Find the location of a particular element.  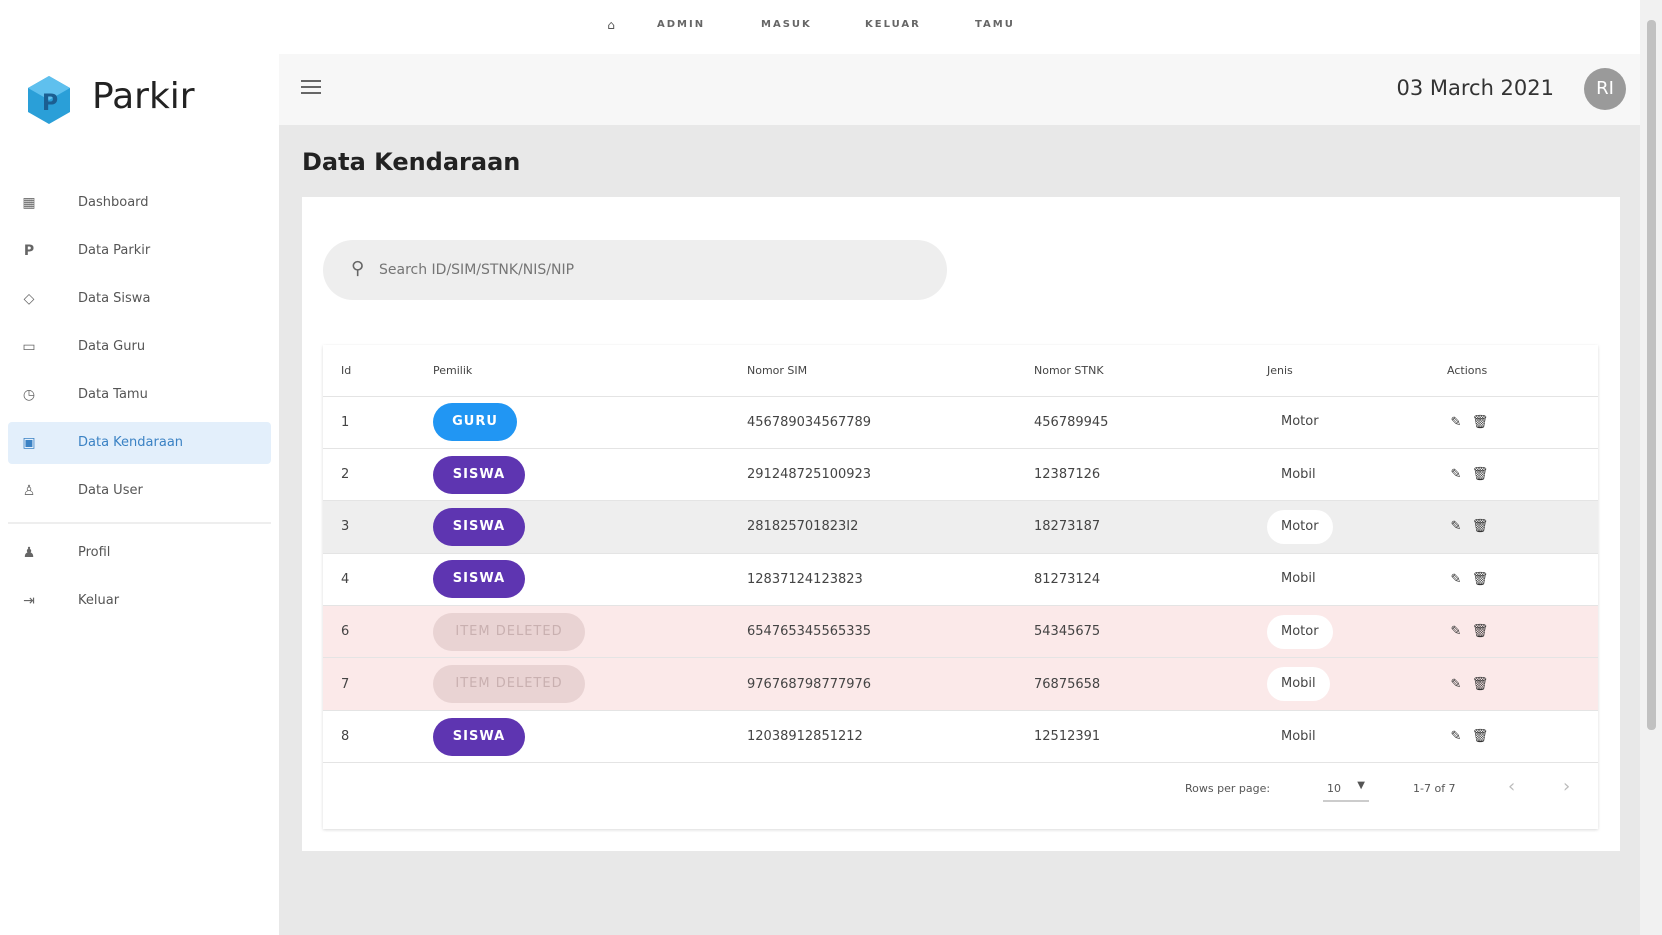

nav-tamu: TAMU is located at coordinates (995, 24).